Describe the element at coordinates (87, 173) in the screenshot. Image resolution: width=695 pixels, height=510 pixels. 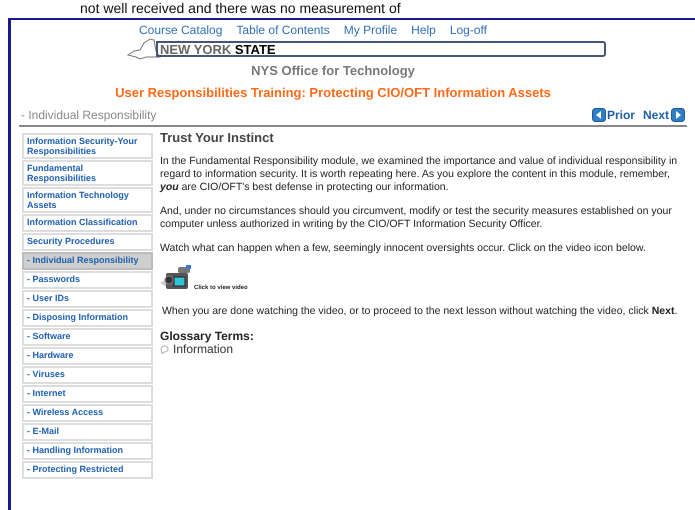
I see `sidebar-item: Fundamental Responsibilities` at that location.